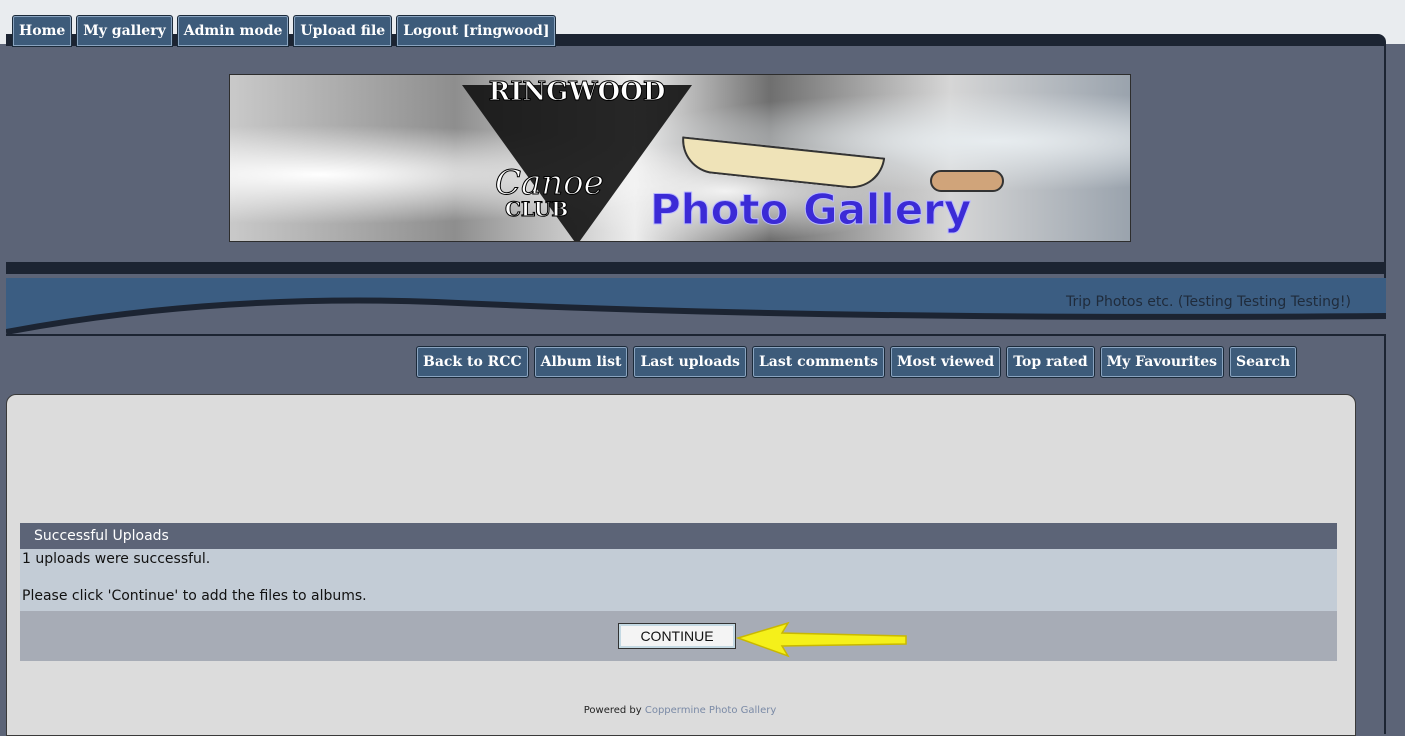  I want to click on yellow-arrow-icon, so click(821, 639).